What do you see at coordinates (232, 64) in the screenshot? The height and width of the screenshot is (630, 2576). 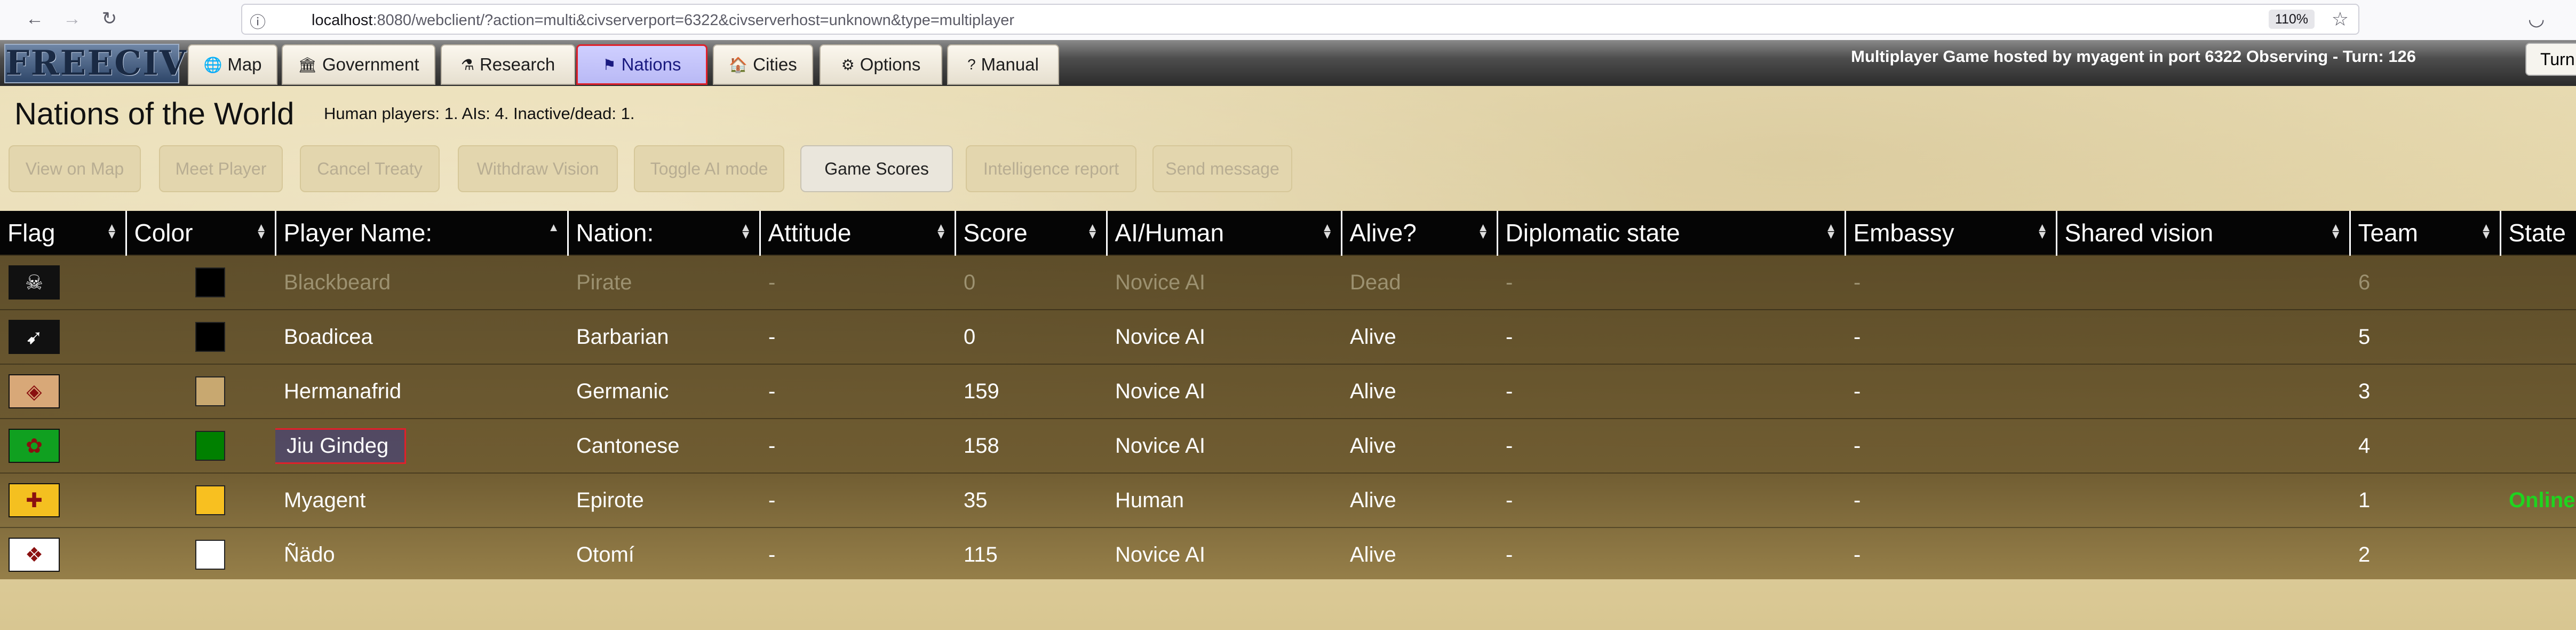 I see `tab-map: 🌐 Map` at bounding box center [232, 64].